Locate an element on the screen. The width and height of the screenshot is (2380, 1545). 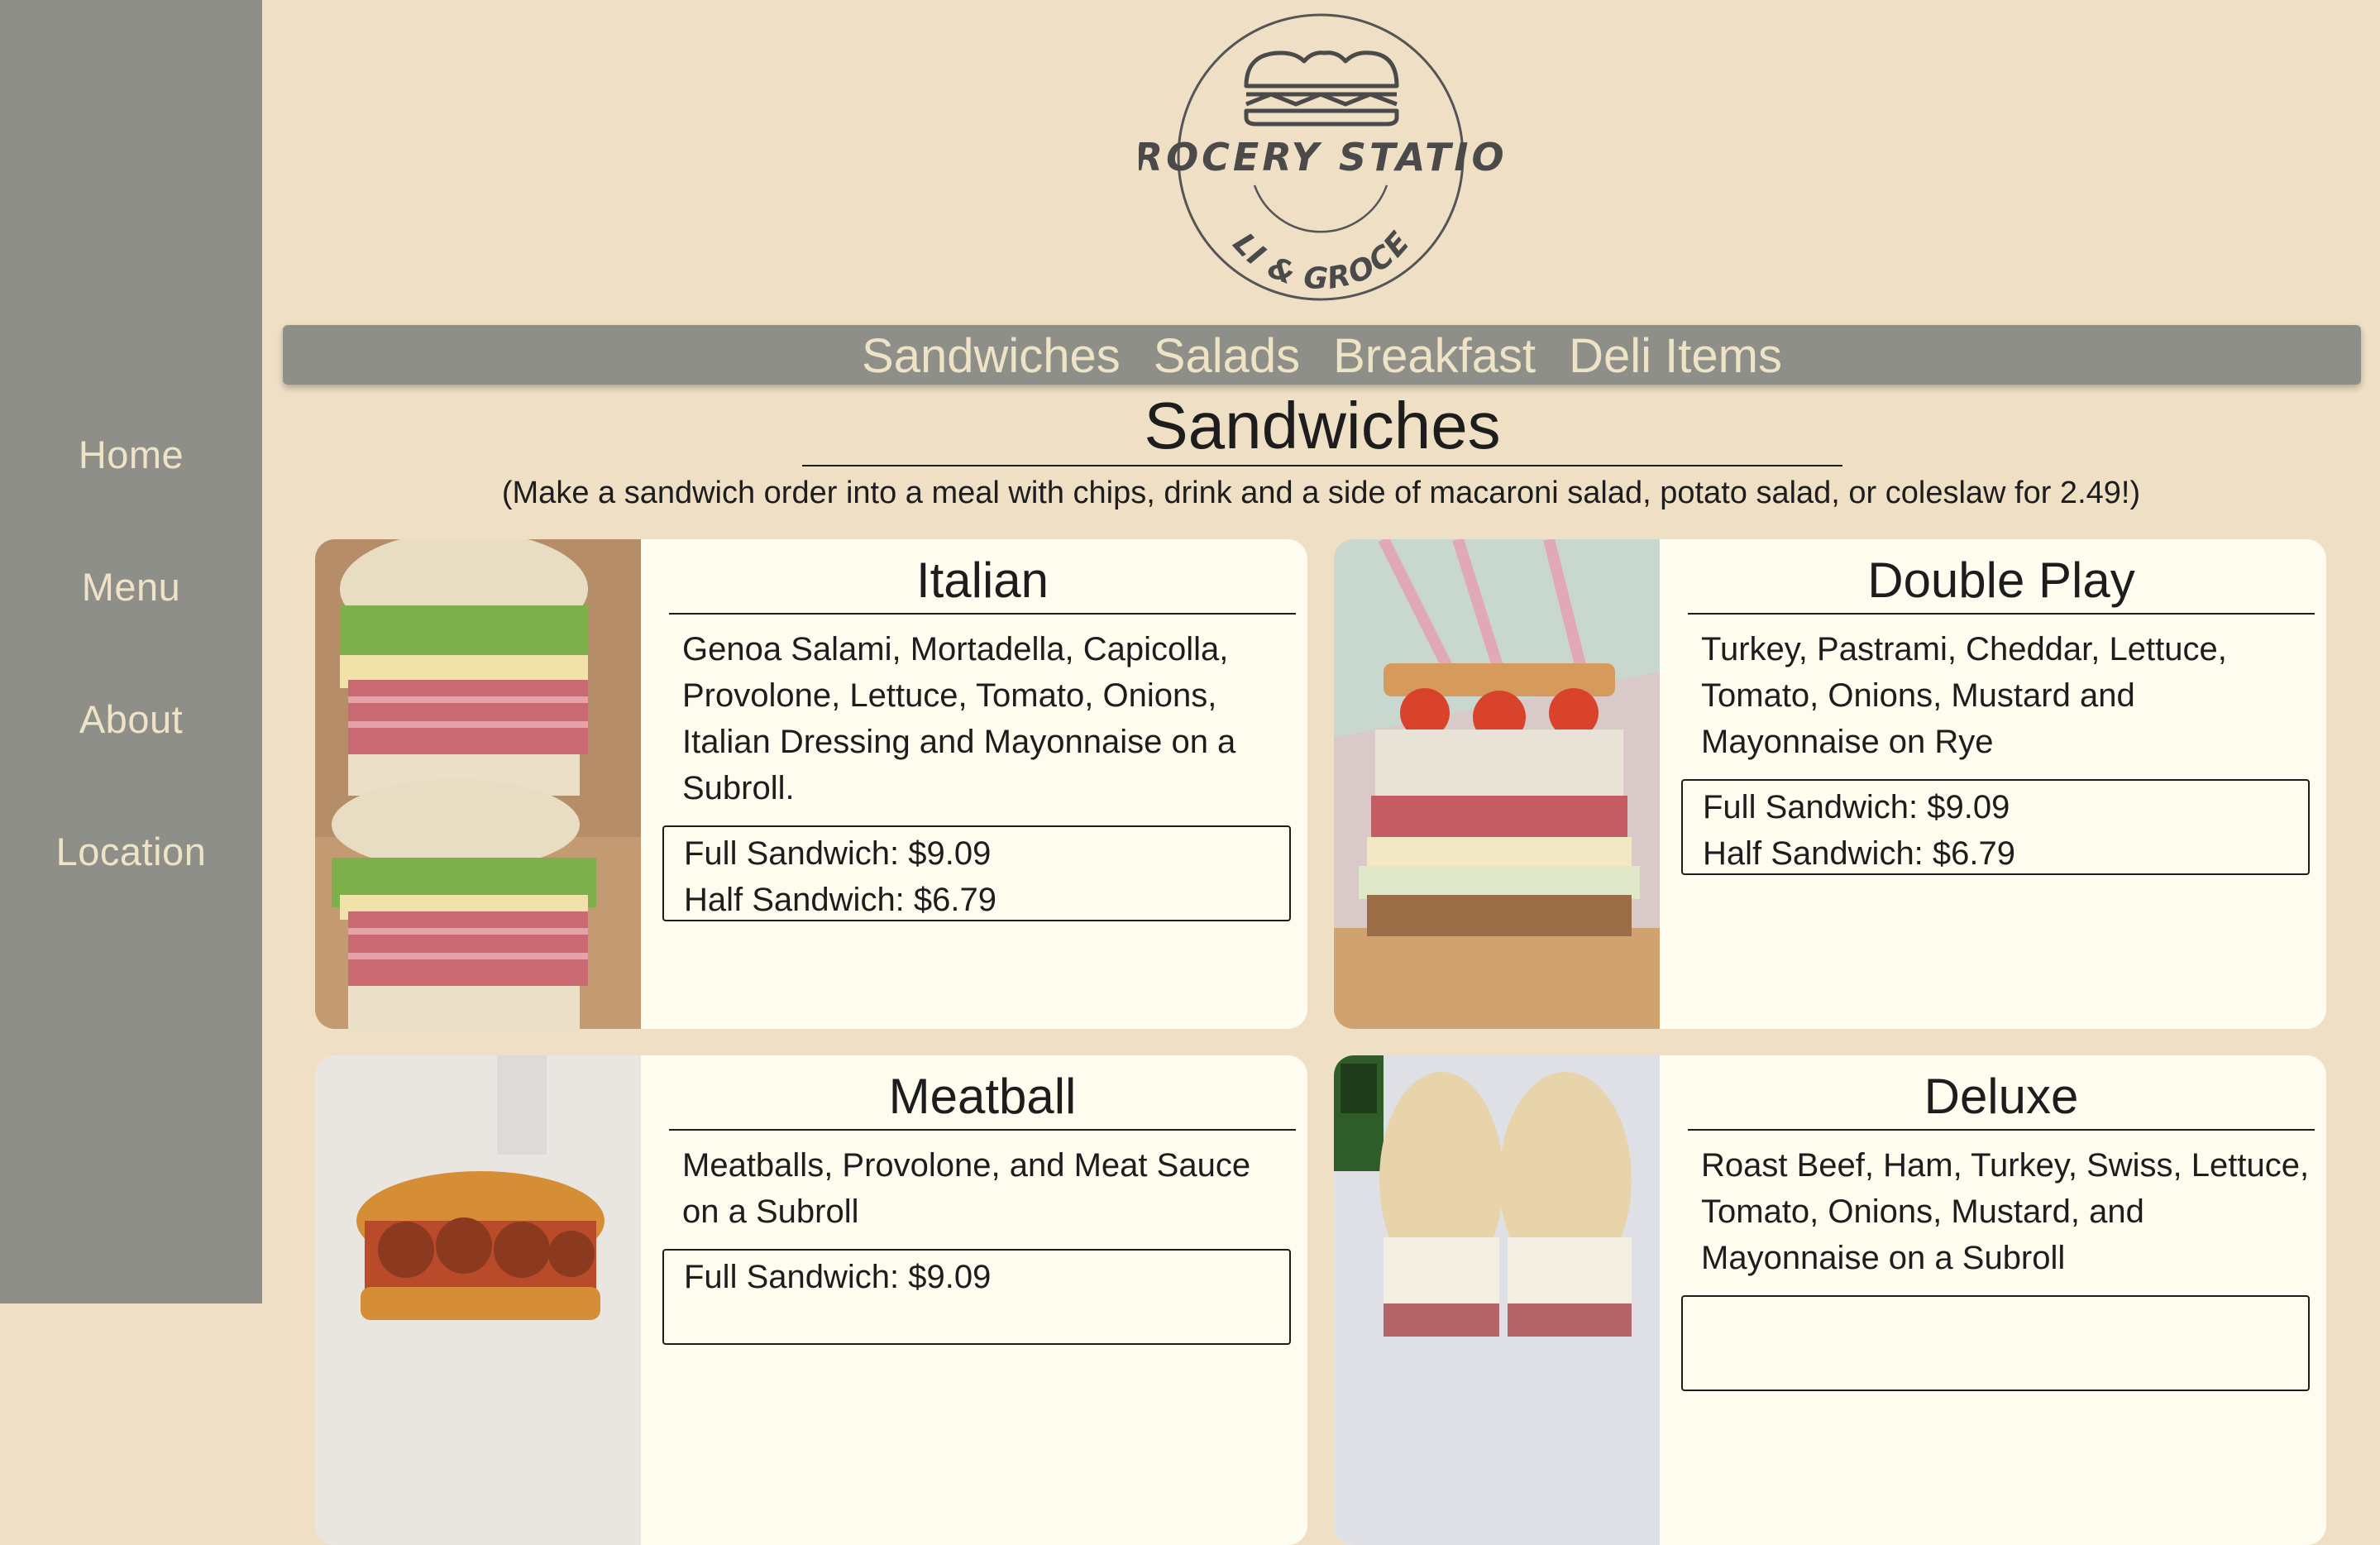
logo-title: GROCERY STATION is located at coordinates (1321, 157).